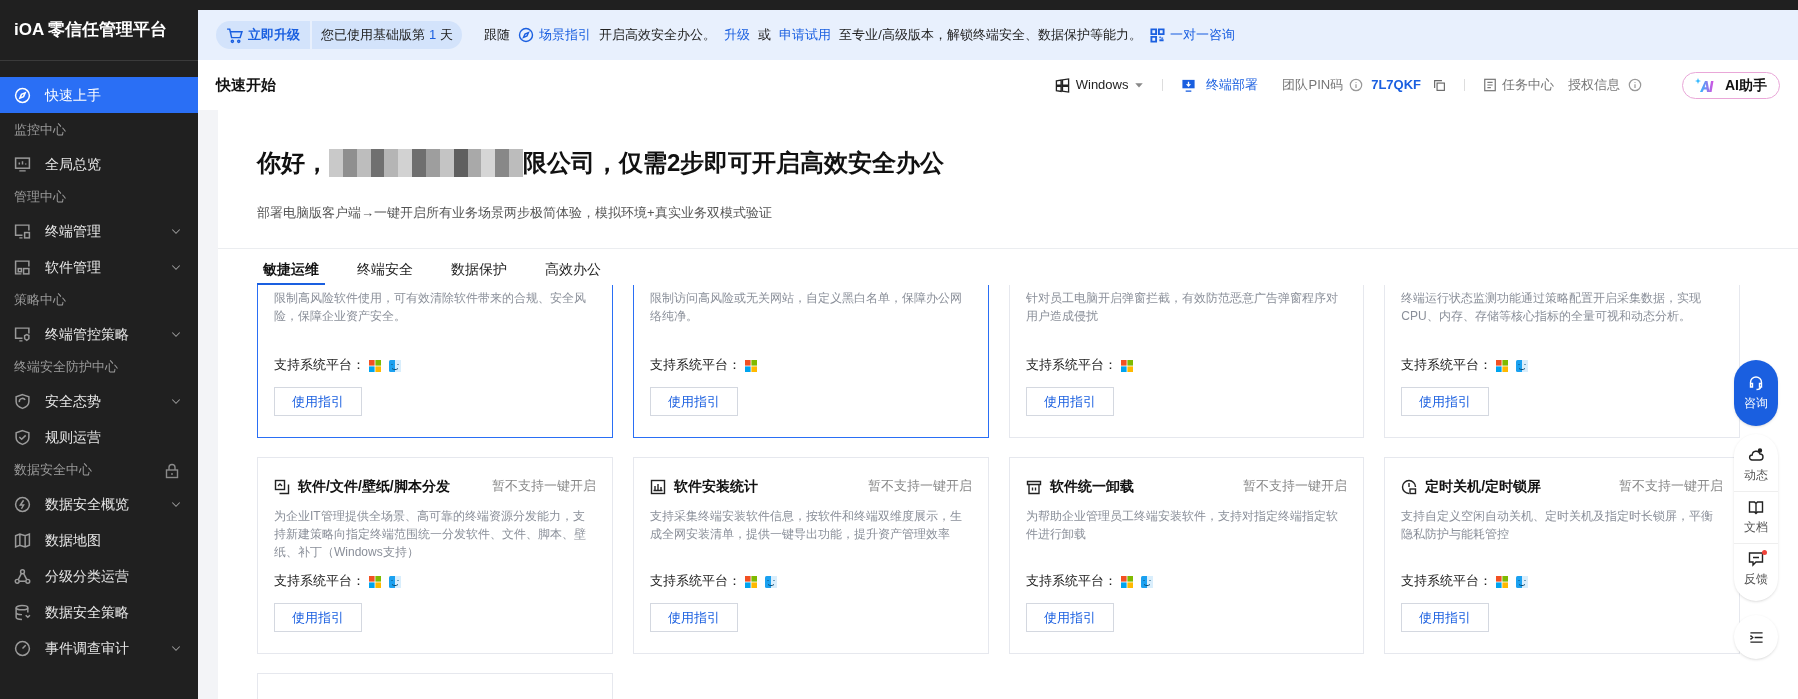 The width and height of the screenshot is (1798, 699). Describe the element at coordinates (22, 267) in the screenshot. I see `window-grid-icon` at that location.